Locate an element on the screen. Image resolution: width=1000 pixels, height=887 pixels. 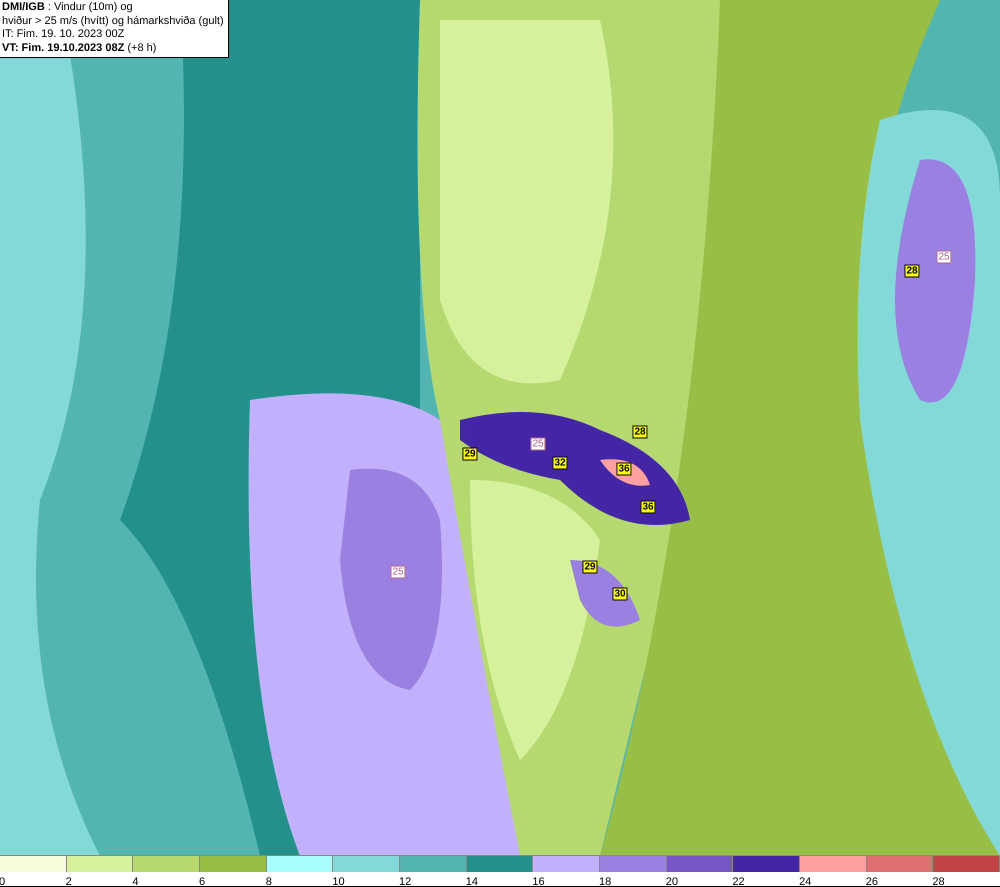
legend-tick-label: 6 is located at coordinates (202, 881).